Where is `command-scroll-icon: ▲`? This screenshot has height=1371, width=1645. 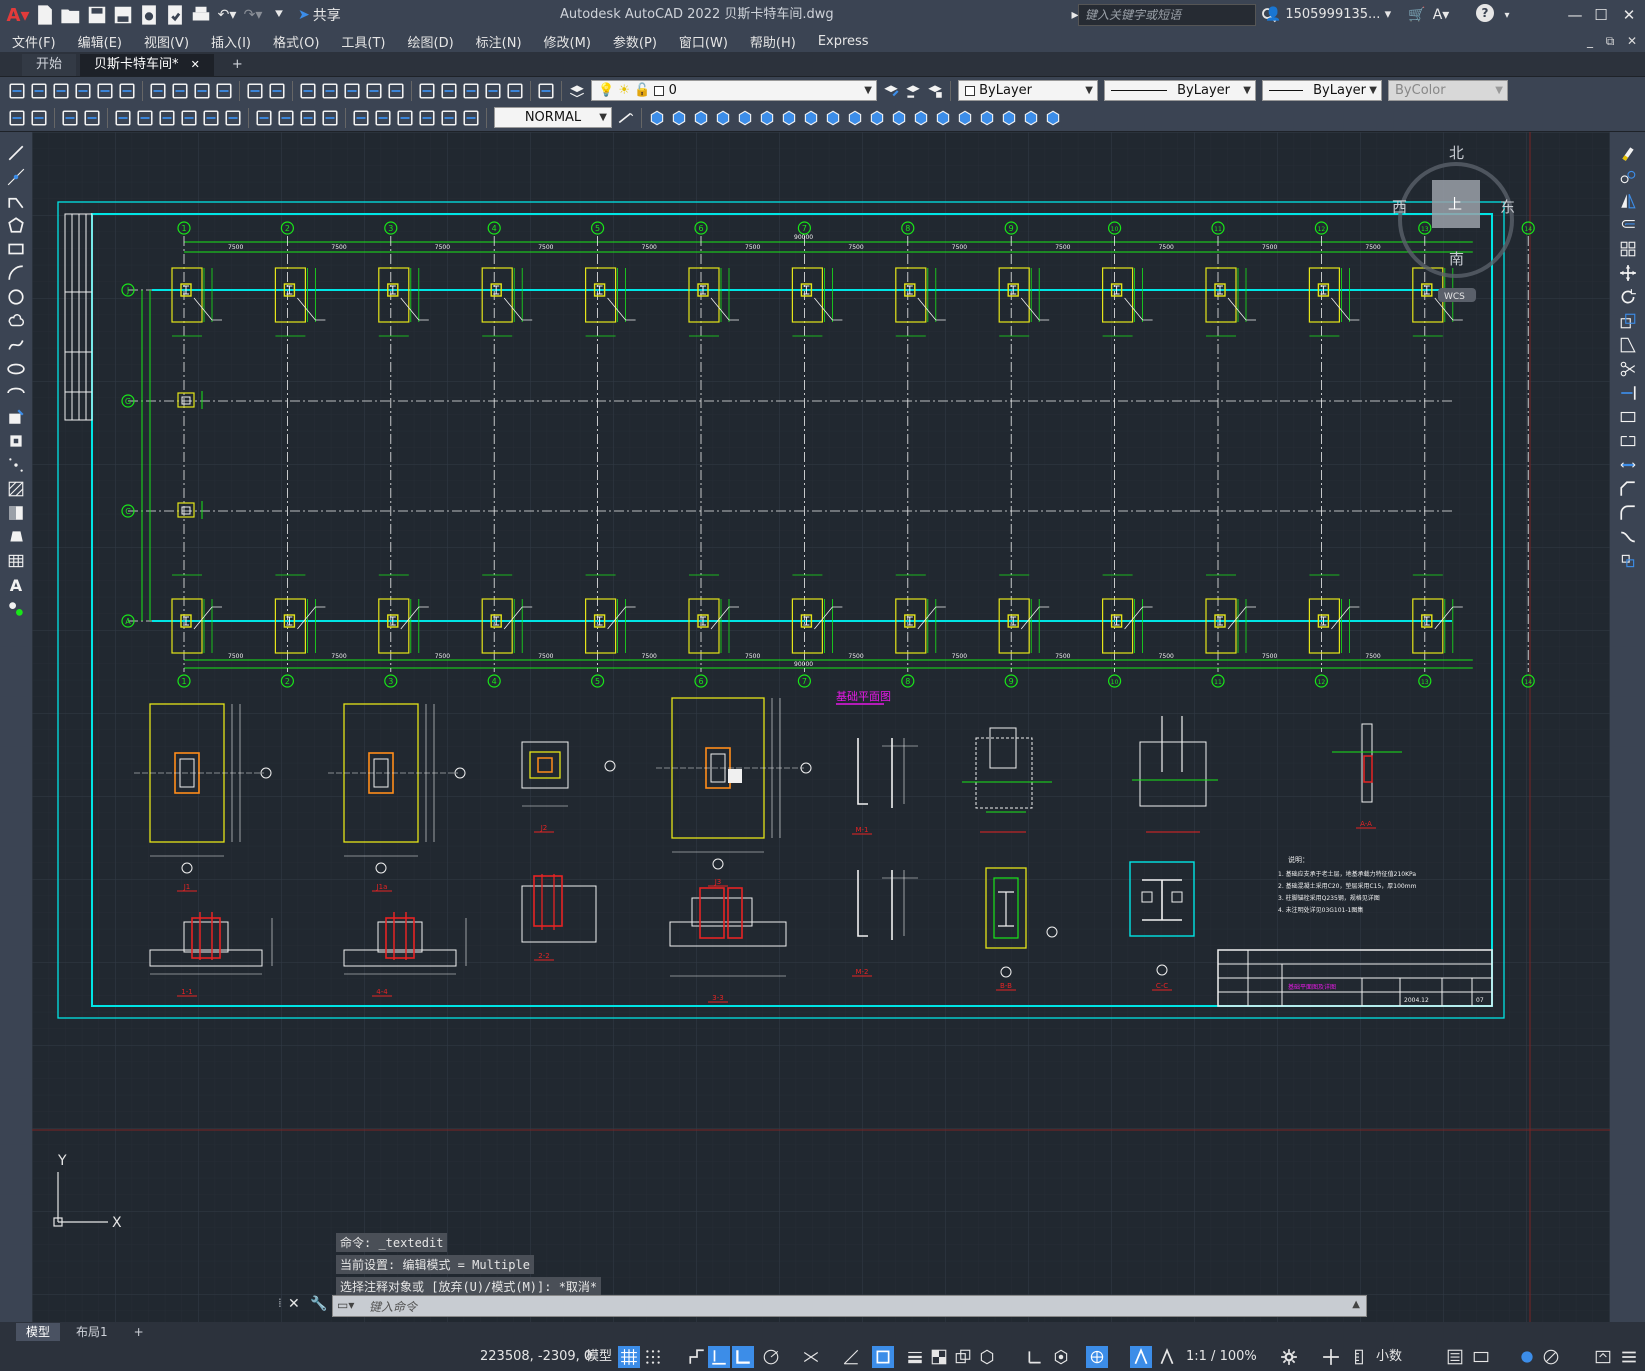 command-scroll-icon: ▲ is located at coordinates (1356, 1304).